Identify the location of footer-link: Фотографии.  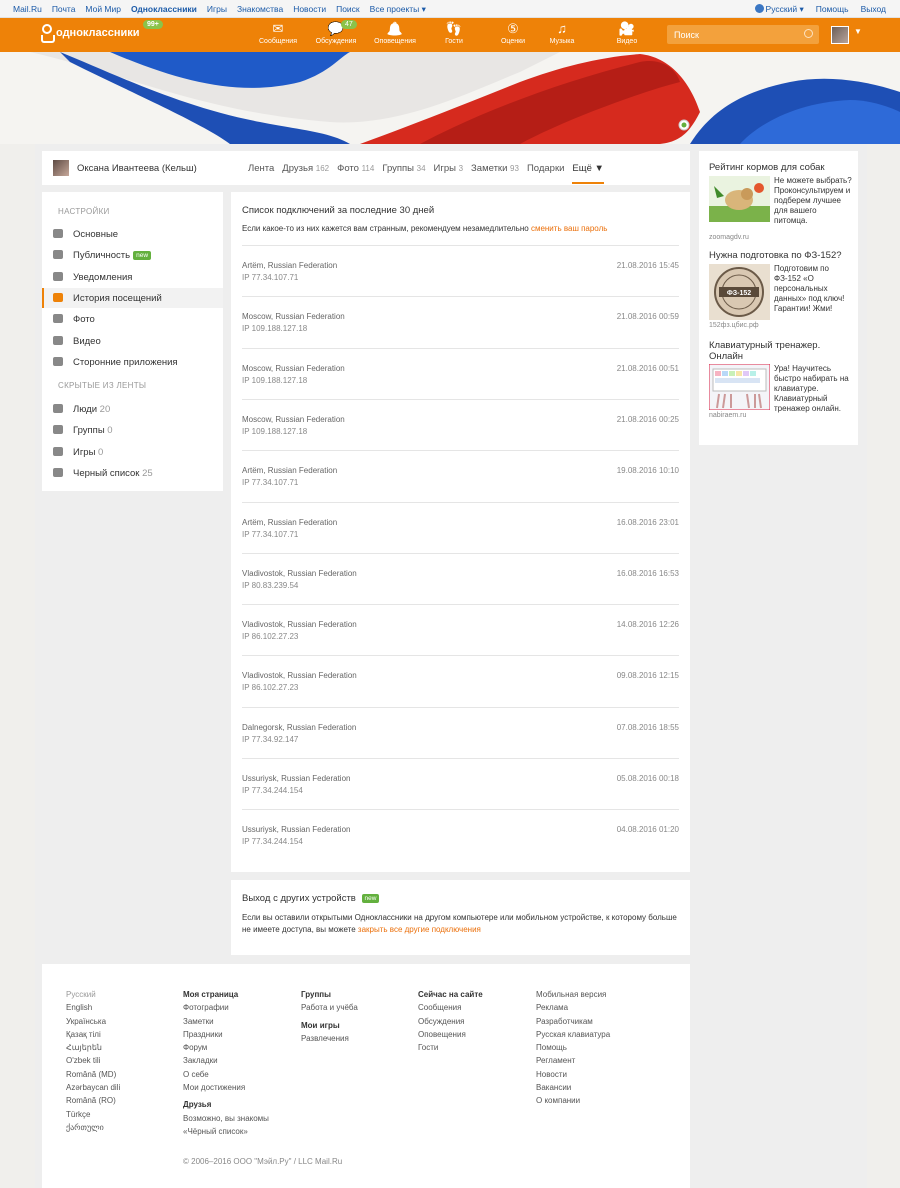
(226, 1009).